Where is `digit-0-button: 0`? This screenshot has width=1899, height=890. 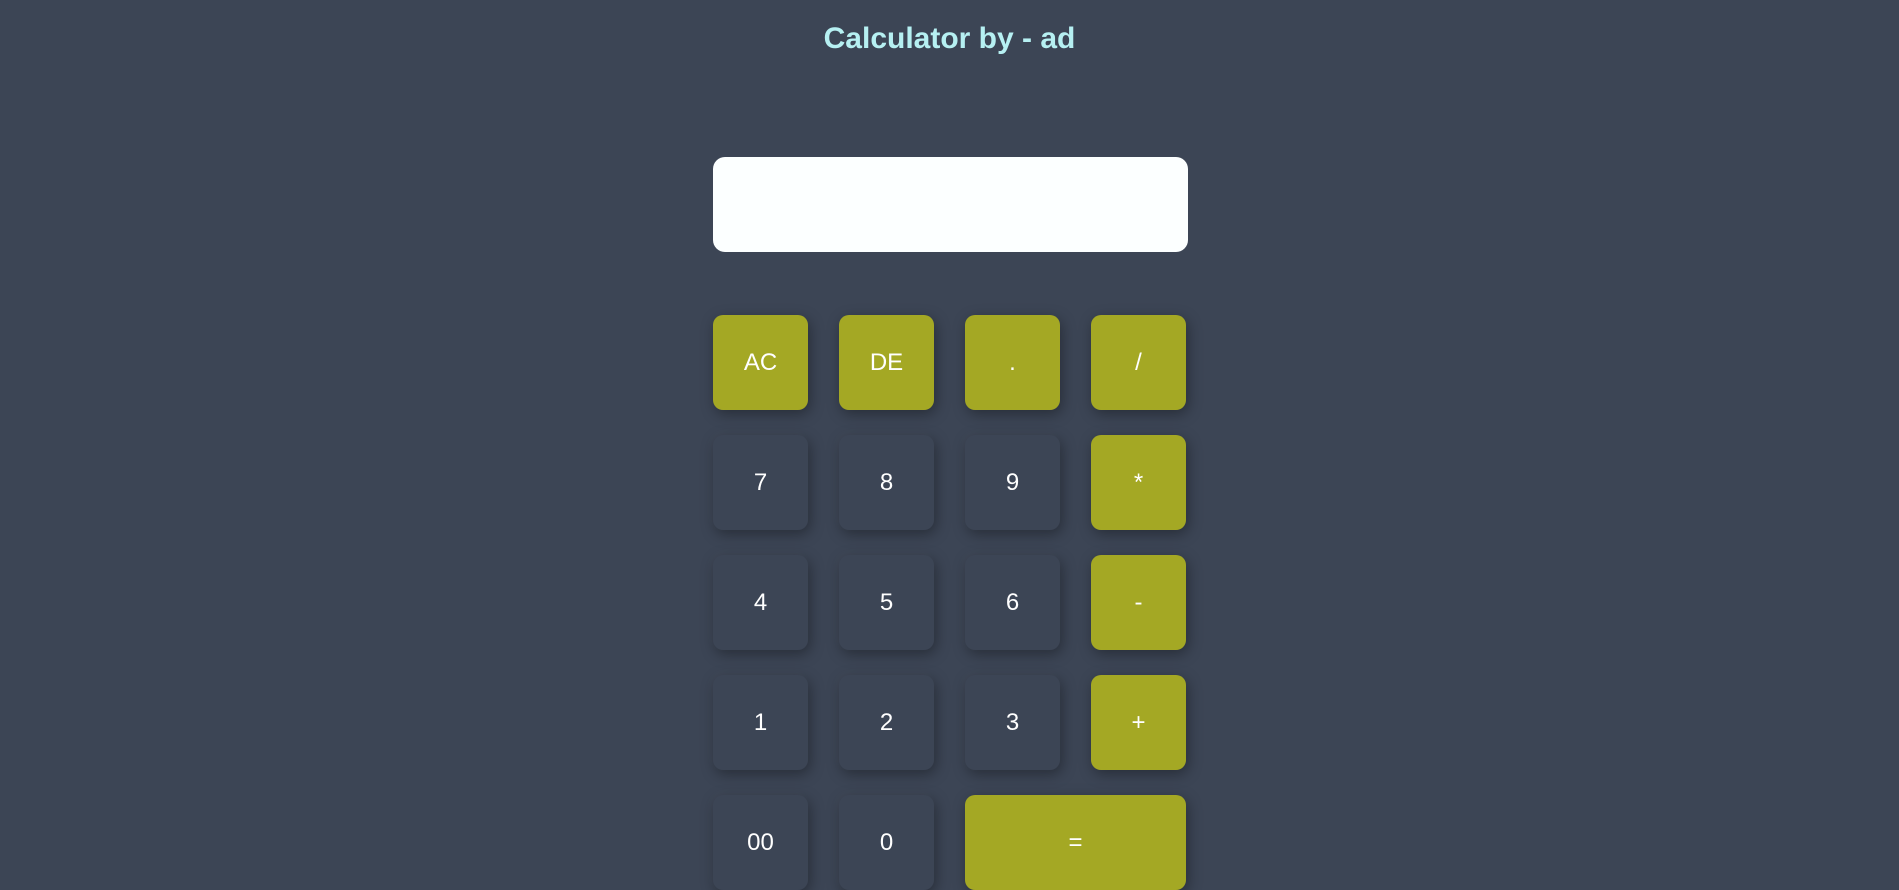
digit-0-button: 0 is located at coordinates (886, 842).